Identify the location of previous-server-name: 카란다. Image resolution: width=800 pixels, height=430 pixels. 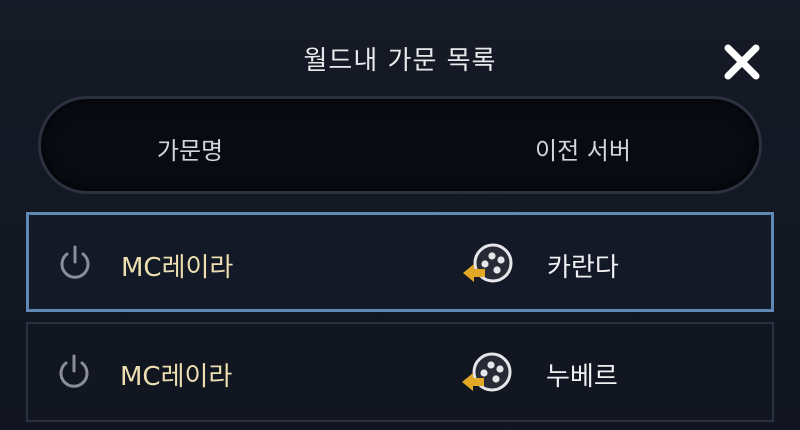
(583, 268).